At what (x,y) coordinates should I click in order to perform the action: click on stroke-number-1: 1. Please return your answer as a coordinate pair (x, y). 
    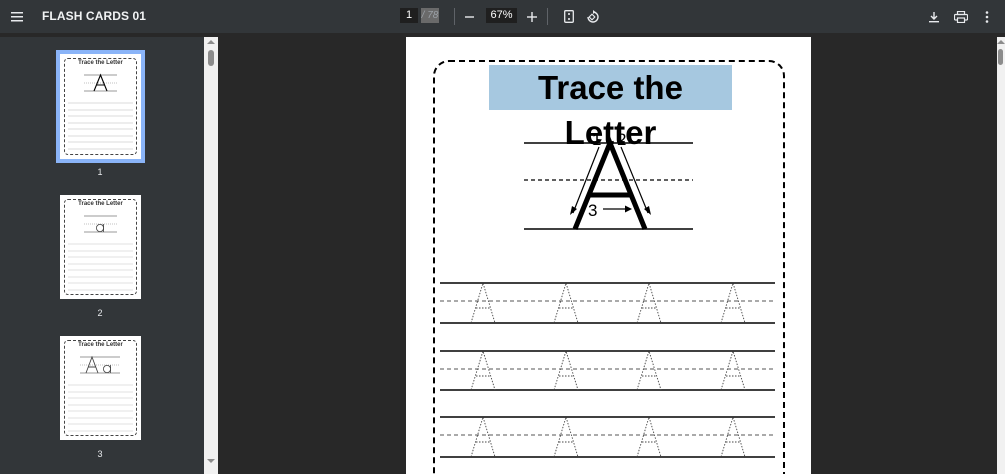
    Looking at the image, I should click on (597, 139).